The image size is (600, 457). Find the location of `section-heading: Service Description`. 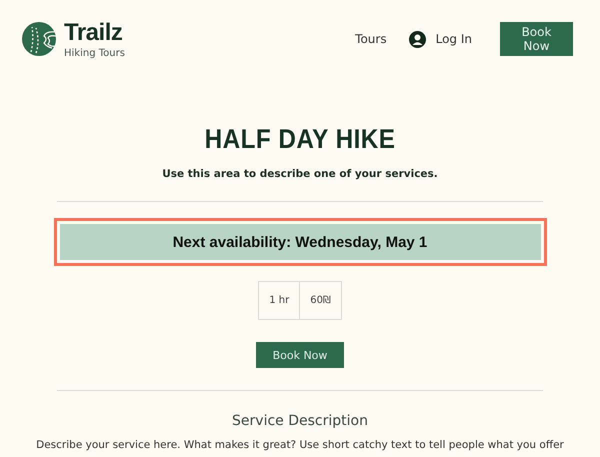

section-heading: Service Description is located at coordinates (300, 421).